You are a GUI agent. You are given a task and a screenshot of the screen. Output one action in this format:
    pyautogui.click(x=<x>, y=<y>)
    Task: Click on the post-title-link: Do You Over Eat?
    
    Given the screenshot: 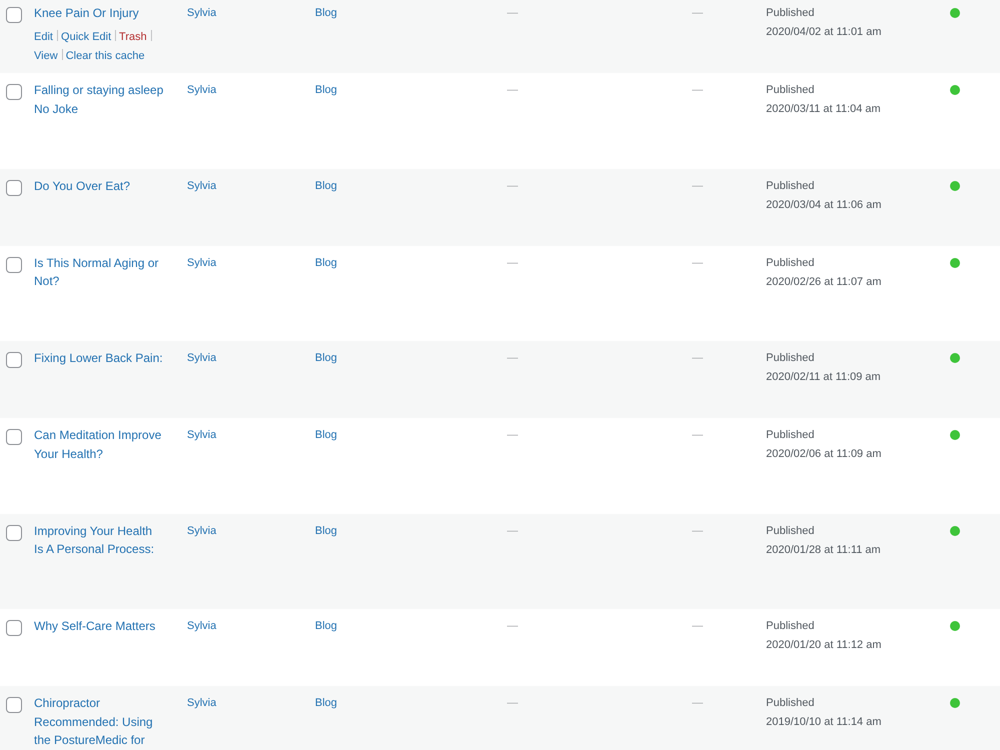 What is the action you would take?
    pyautogui.click(x=82, y=185)
    